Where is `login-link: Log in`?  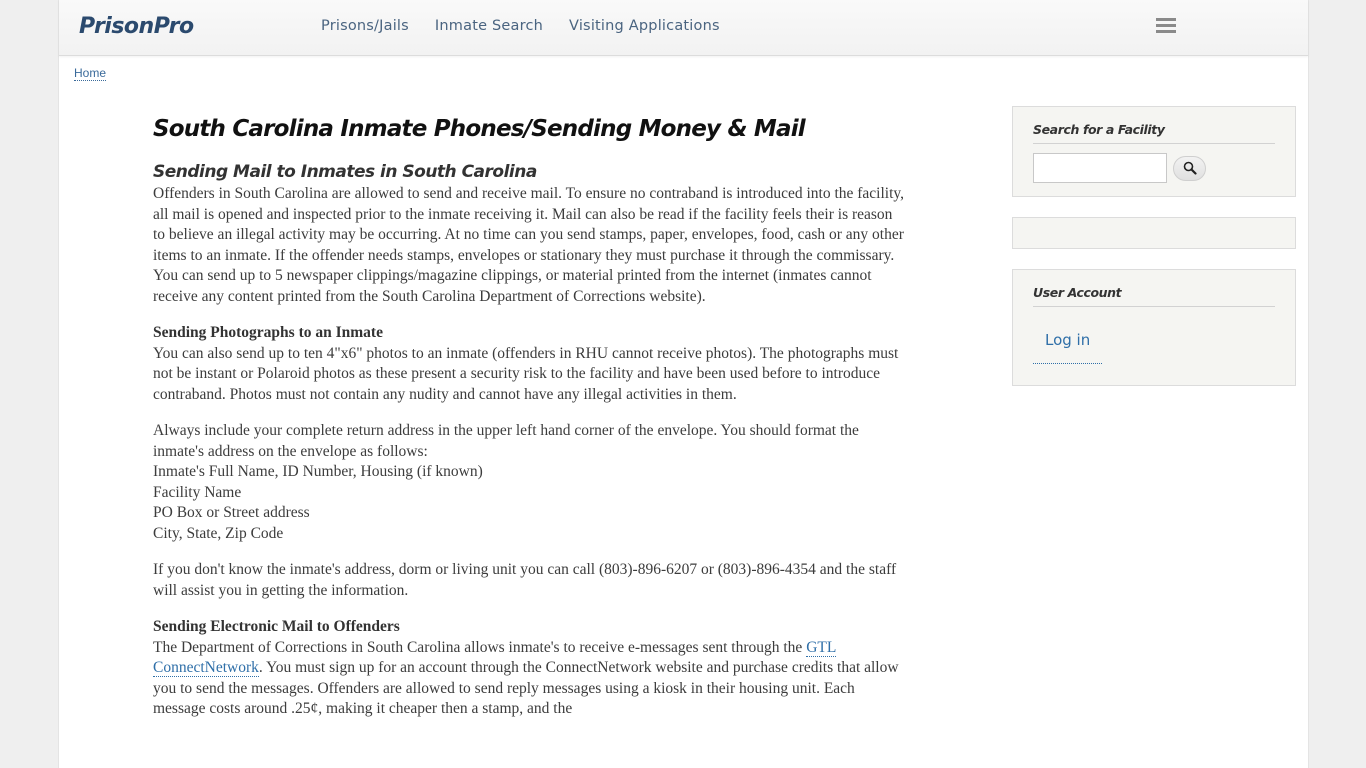 login-link: Log in is located at coordinates (1068, 347).